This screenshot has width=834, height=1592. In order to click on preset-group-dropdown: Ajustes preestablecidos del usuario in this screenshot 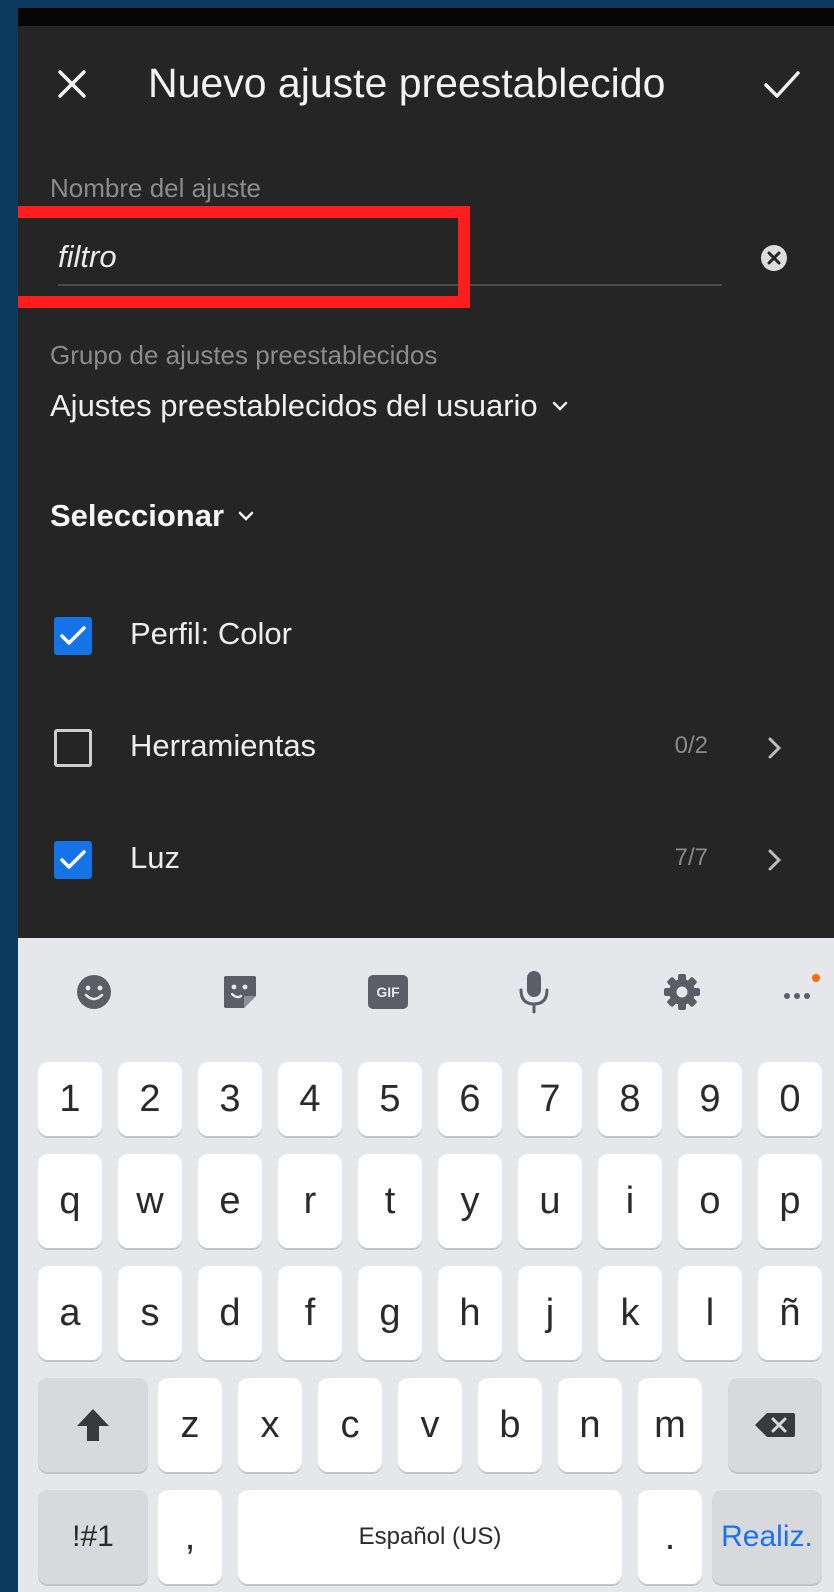, I will do `click(310, 406)`.